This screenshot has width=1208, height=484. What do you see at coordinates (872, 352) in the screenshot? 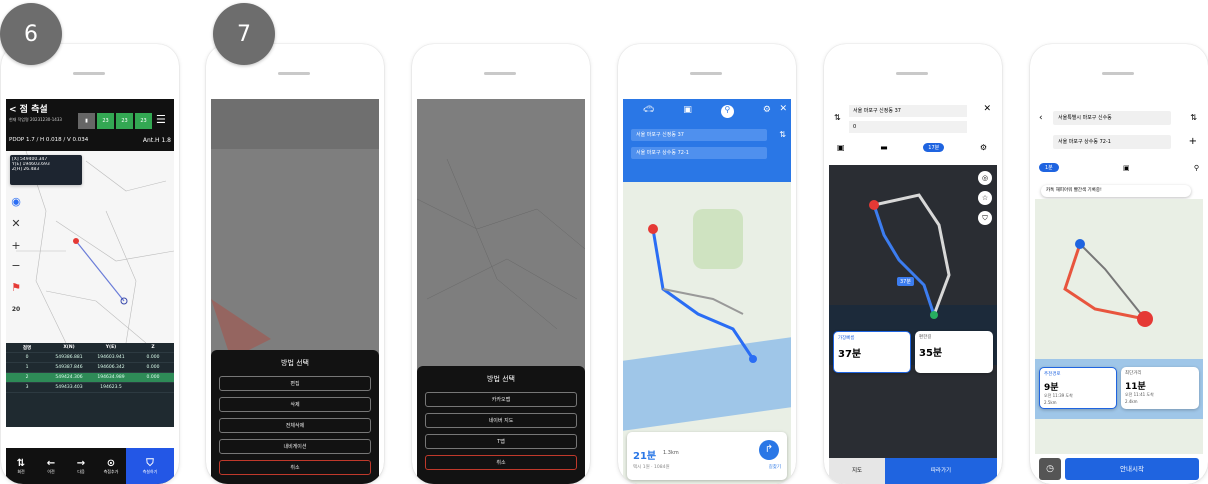
I see `route-option-1: 가장빠름 37분` at bounding box center [872, 352].